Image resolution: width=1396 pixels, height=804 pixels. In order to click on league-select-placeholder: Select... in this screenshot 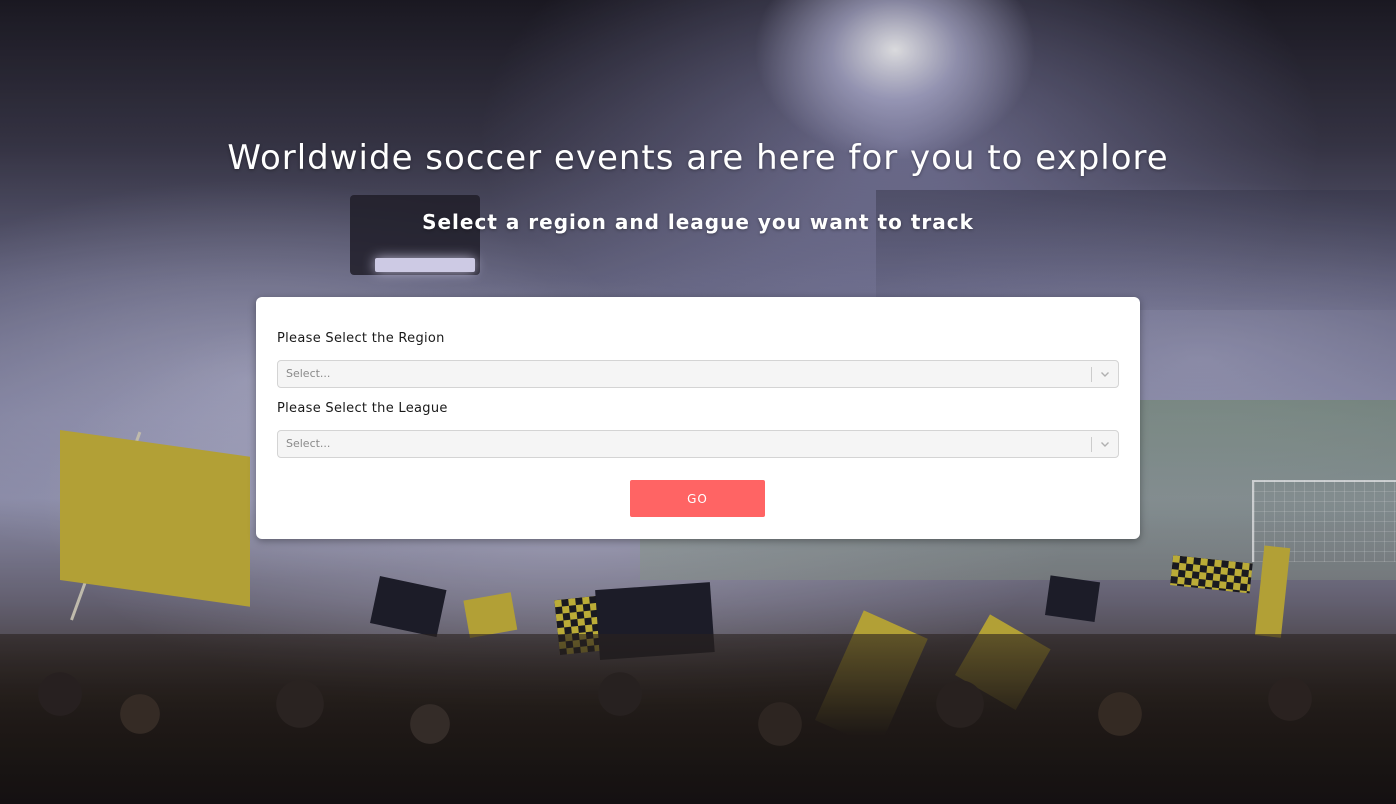, I will do `click(308, 443)`.